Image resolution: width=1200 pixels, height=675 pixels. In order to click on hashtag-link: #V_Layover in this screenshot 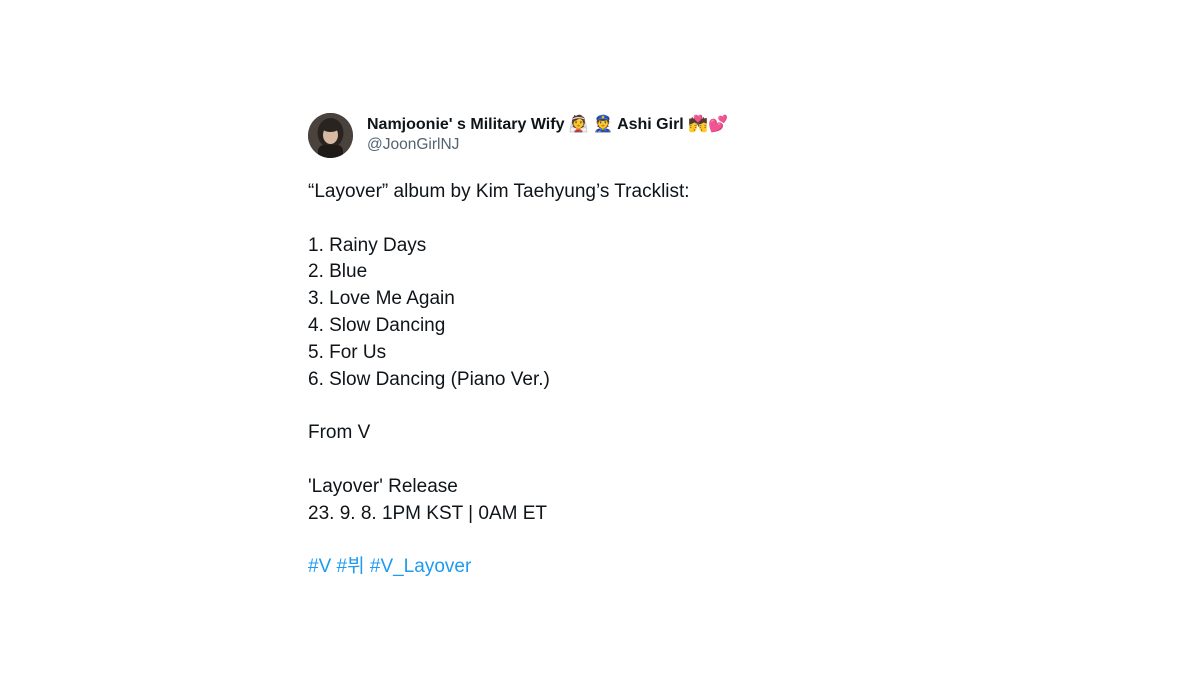, I will do `click(420, 566)`.